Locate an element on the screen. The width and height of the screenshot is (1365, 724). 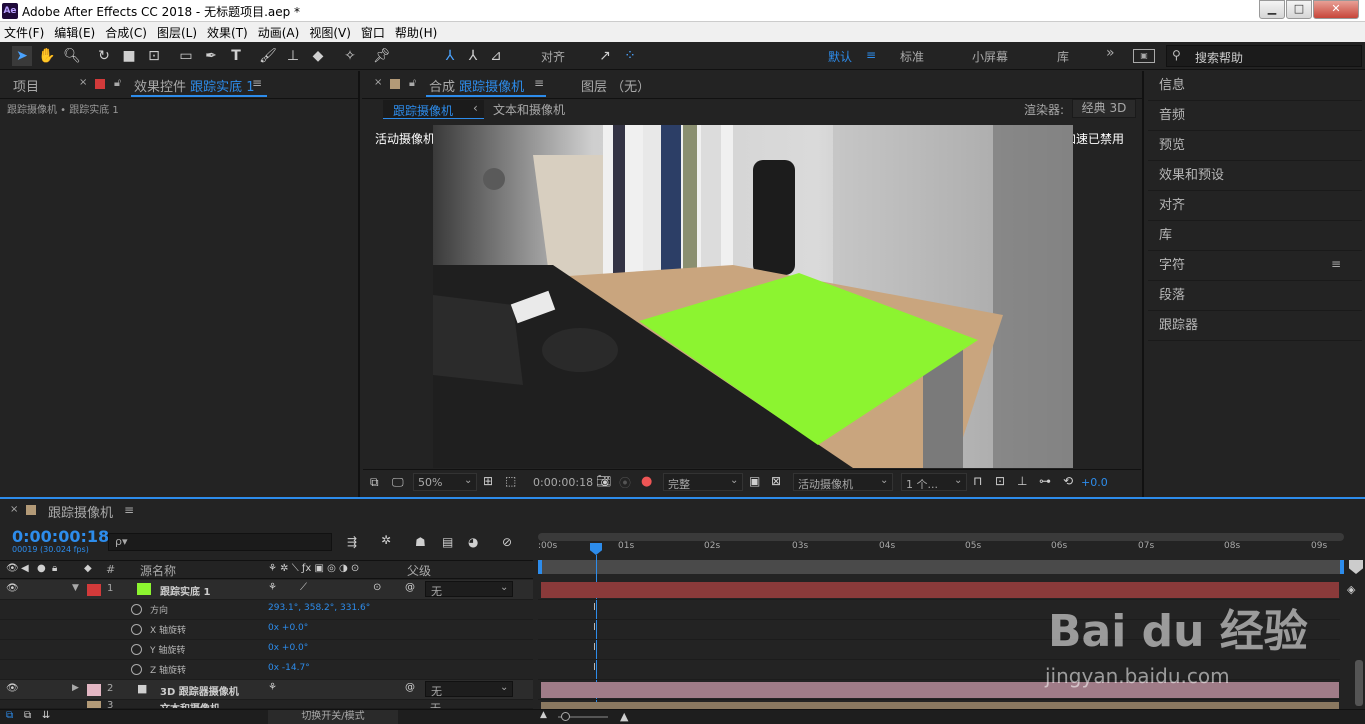
layer-name: 3D 跟踪器摄像机 is located at coordinates (199, 690).